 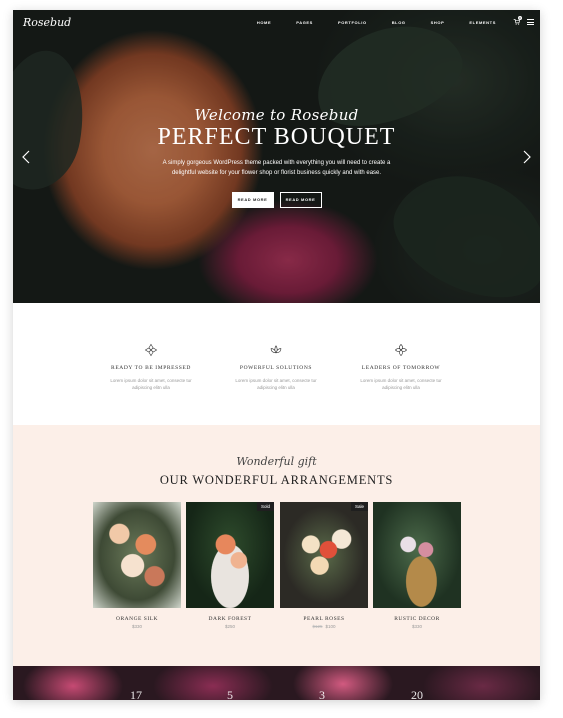 I want to click on nav-item-pages: PAGES, so click(x=304, y=22).